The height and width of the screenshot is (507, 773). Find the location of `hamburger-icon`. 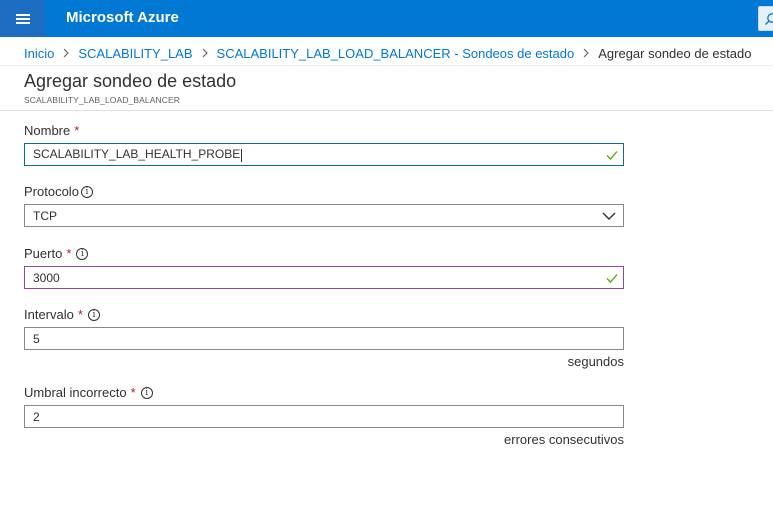

hamburger-icon is located at coordinates (22, 18).